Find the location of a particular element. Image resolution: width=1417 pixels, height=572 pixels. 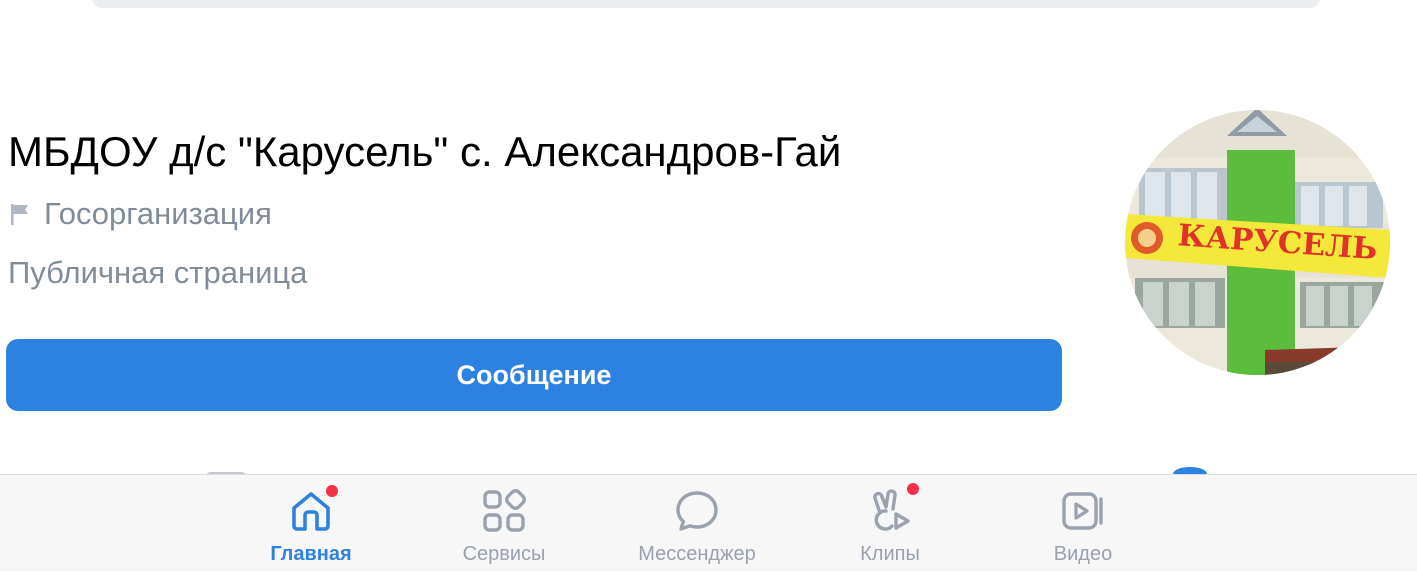

flag-icon is located at coordinates (19, 214).